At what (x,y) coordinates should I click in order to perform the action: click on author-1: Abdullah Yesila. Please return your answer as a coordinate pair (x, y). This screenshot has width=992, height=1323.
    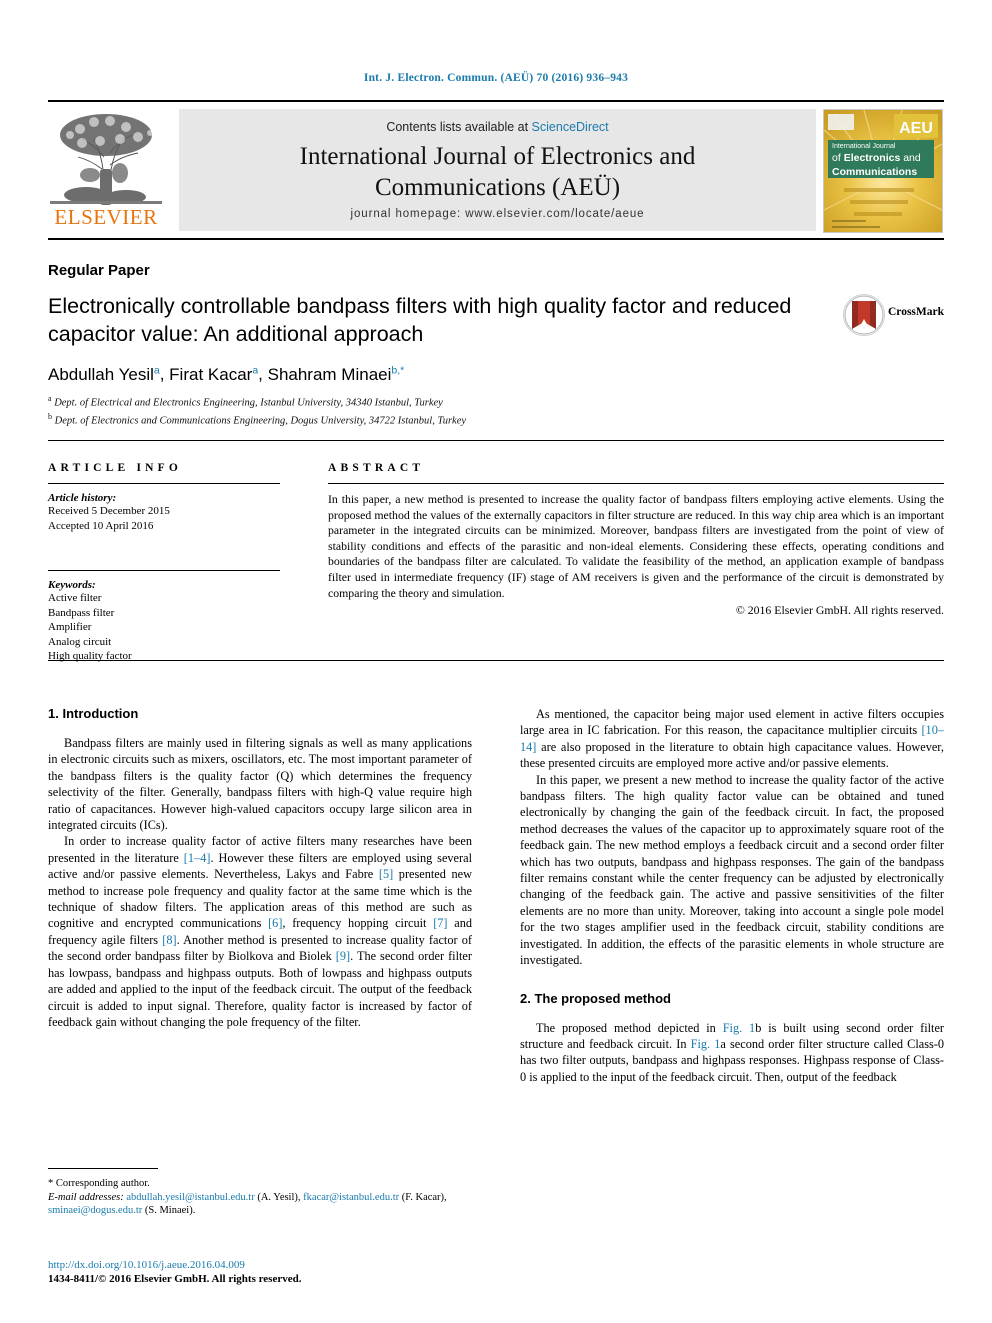
    Looking at the image, I should click on (104, 374).